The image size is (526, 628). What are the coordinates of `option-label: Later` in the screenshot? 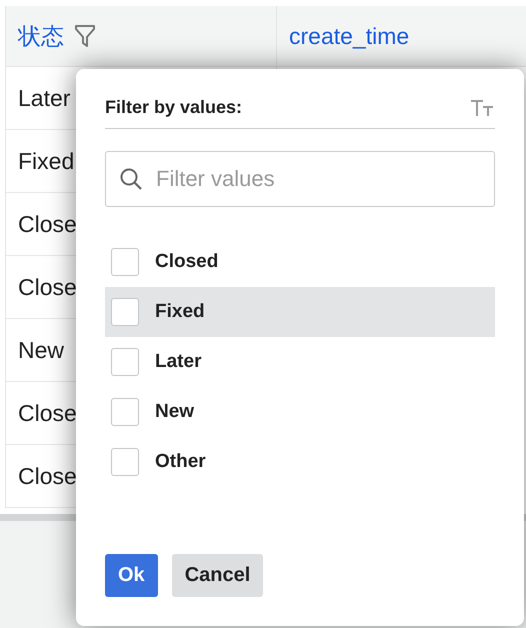 It's located at (178, 362).